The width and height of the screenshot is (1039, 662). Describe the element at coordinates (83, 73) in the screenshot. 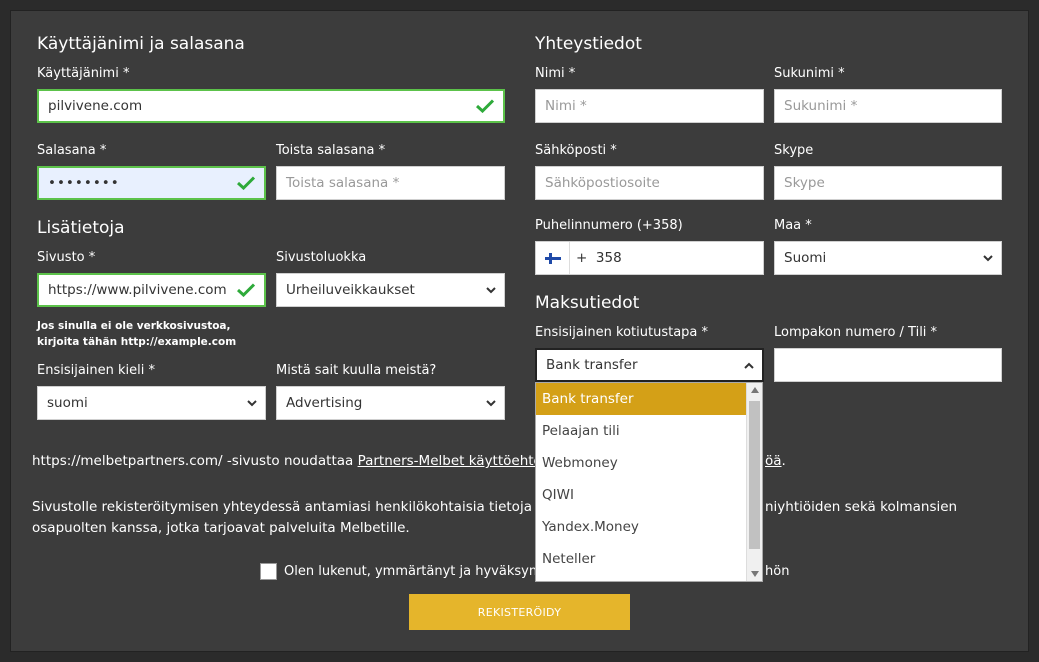

I see `username-label: Käyttäjänimi *` at that location.